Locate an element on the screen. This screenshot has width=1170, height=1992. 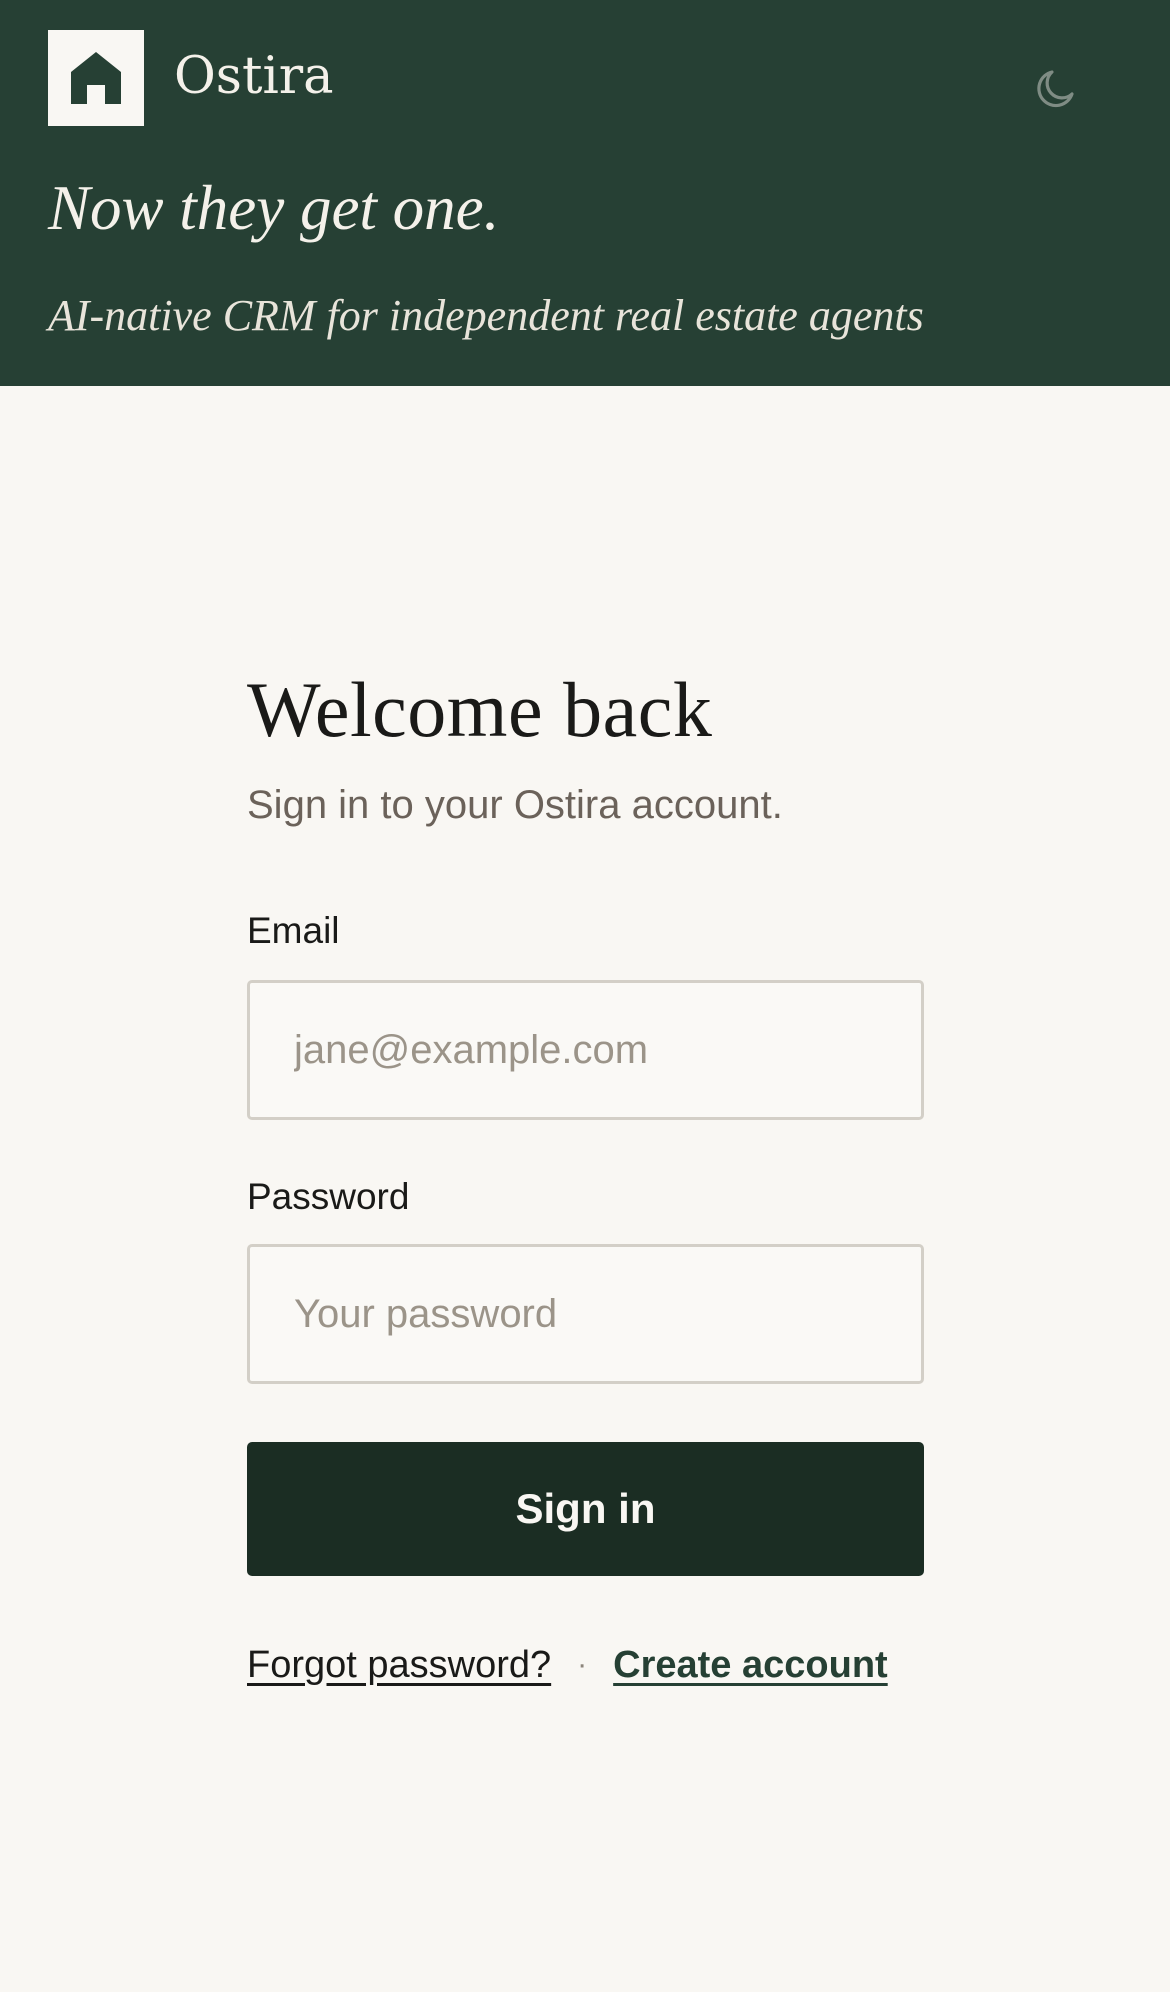
password-field is located at coordinates (585, 1314).